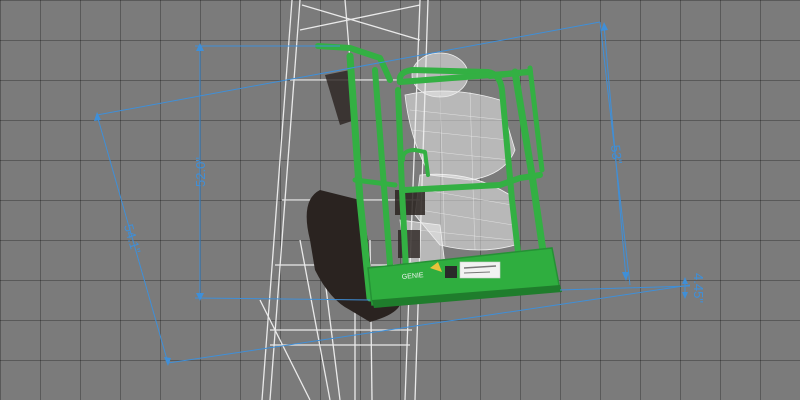 The width and height of the screenshot is (800, 400). What do you see at coordinates (464, 277) in the screenshot?
I see `basket-floor-panel` at bounding box center [464, 277].